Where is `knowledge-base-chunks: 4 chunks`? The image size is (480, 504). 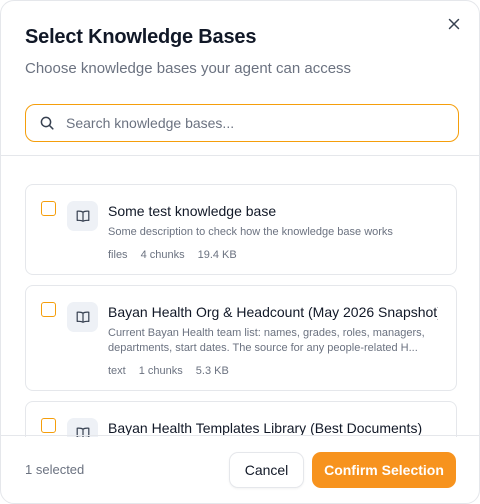 knowledge-base-chunks: 4 chunks is located at coordinates (162, 255).